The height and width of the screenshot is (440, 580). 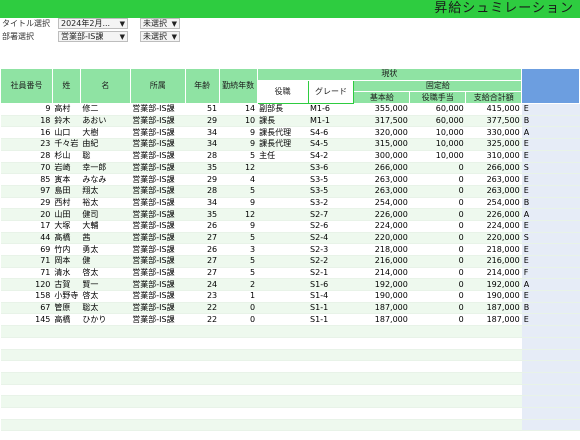 What do you see at coordinates (381, 203) in the screenshot?
I see `cell-base: 254,000` at bounding box center [381, 203].